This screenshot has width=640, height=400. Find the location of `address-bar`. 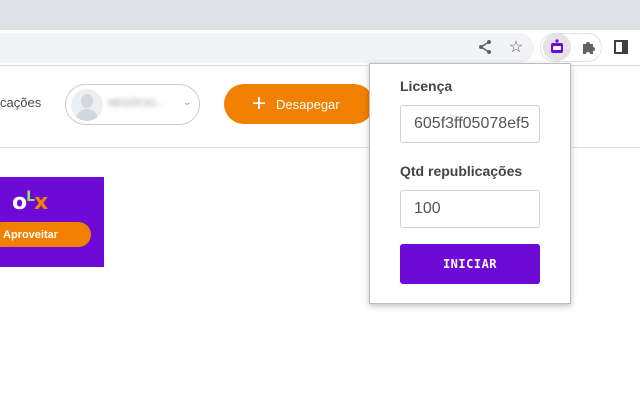

address-bar is located at coordinates (267, 48).